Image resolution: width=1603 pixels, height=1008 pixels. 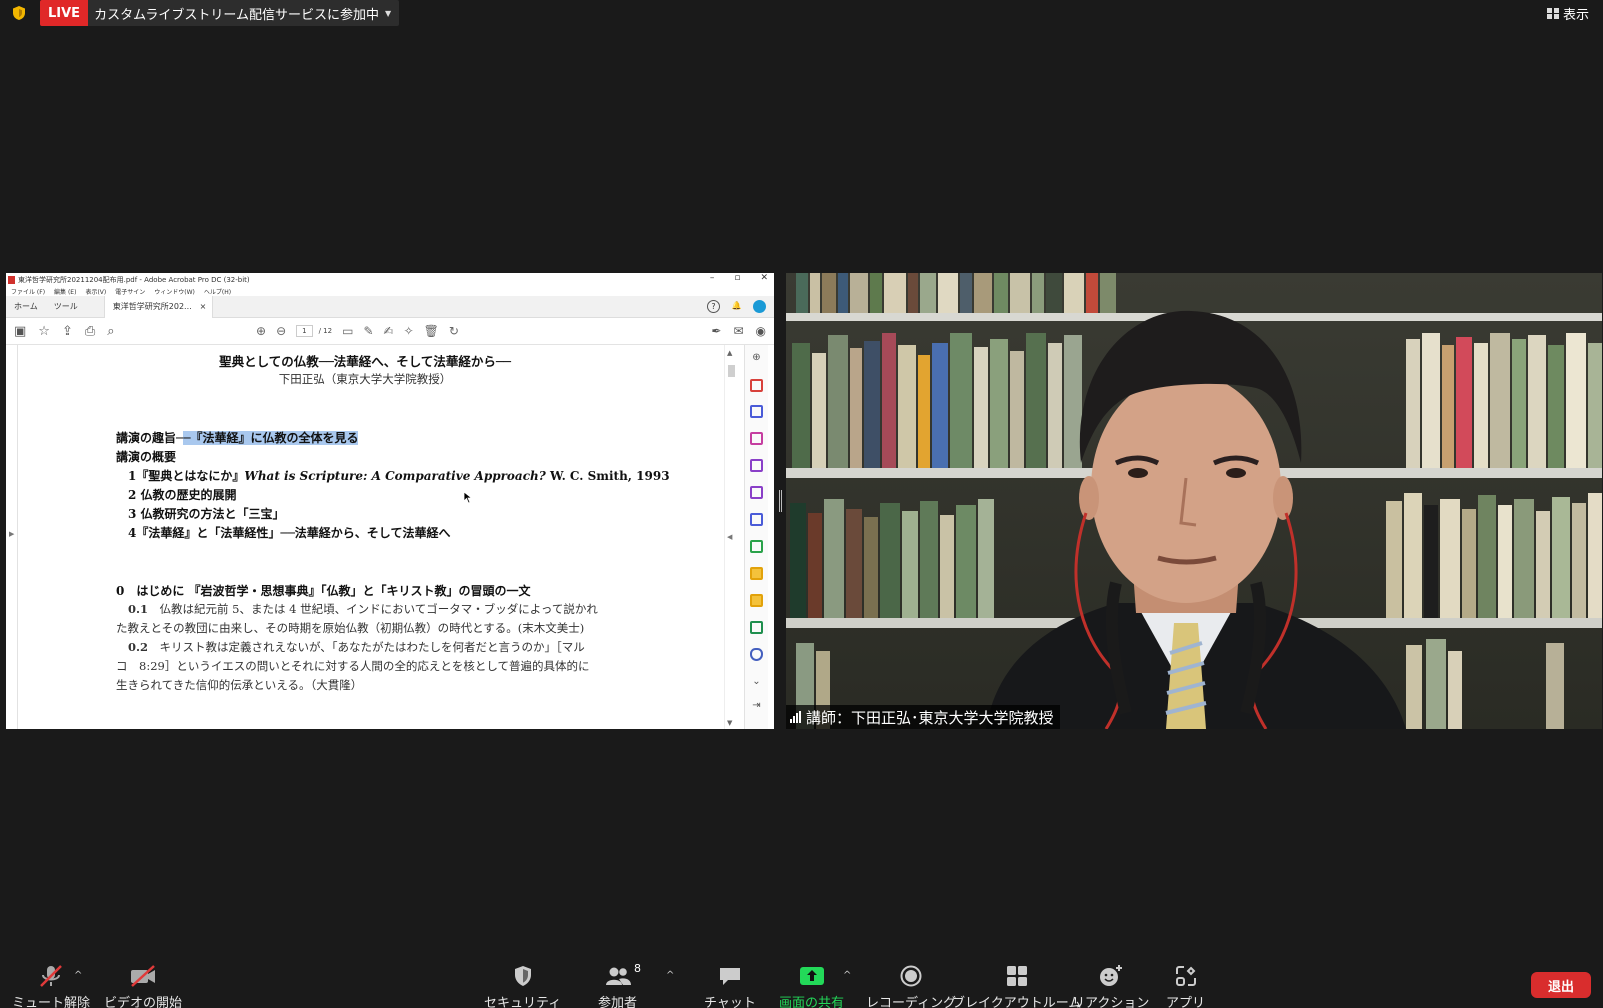 I want to click on apps-icon, so click(x=1186, y=976).